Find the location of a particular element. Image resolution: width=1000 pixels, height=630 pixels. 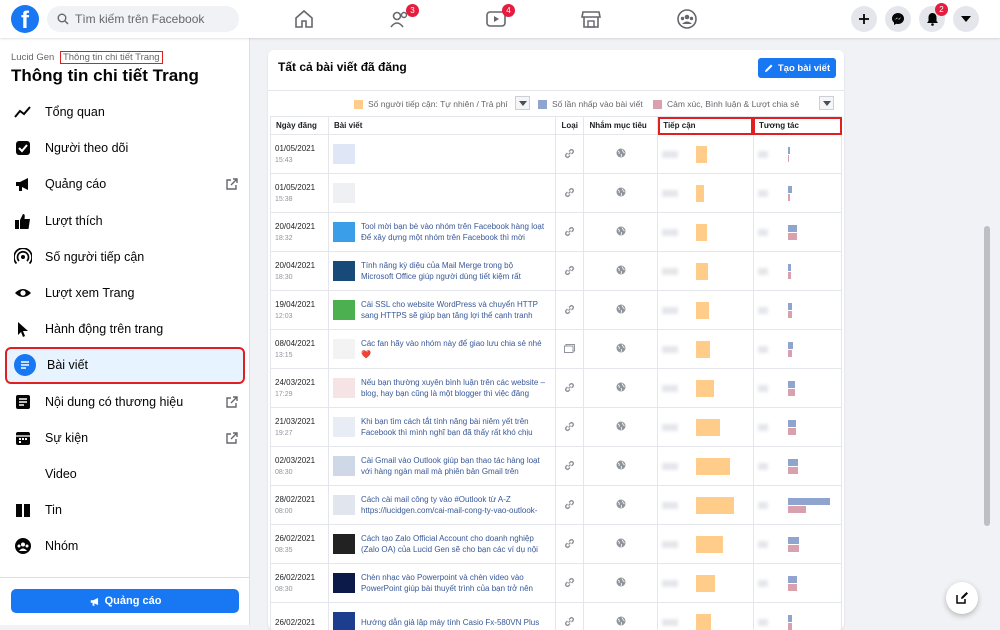

breadcrumb-page-name: Lucid Gen is located at coordinates (32, 57).